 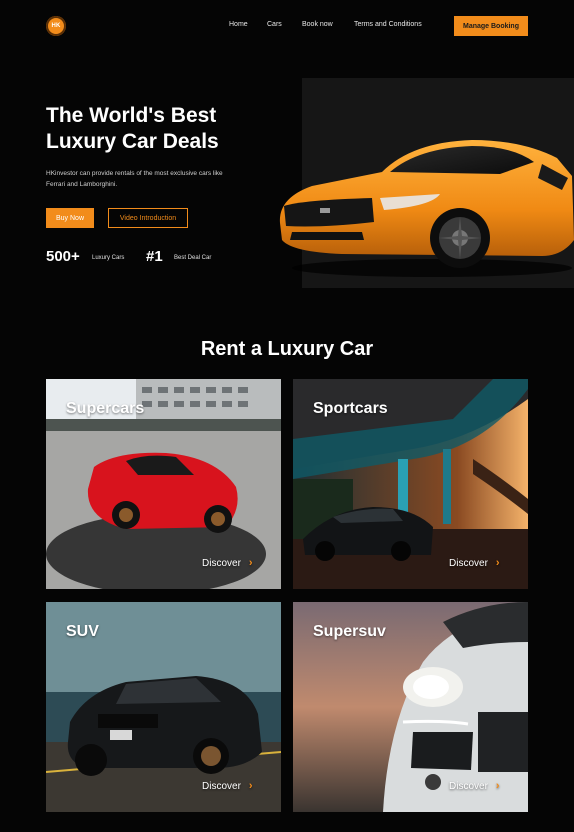 I want to click on card-title-sportcars: Sportcars, so click(x=350, y=408).